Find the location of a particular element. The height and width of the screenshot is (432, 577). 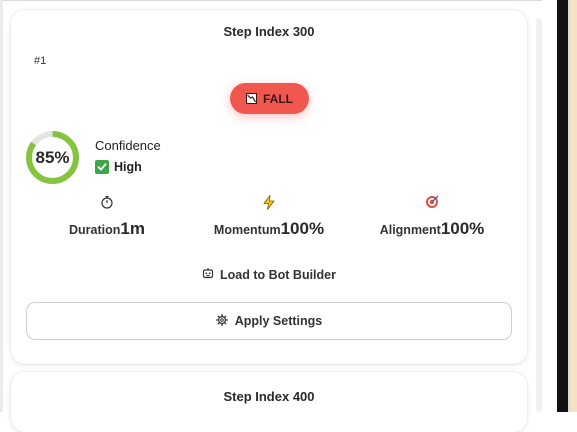

signal-card: Step Index 400 is located at coordinates (269, 402).